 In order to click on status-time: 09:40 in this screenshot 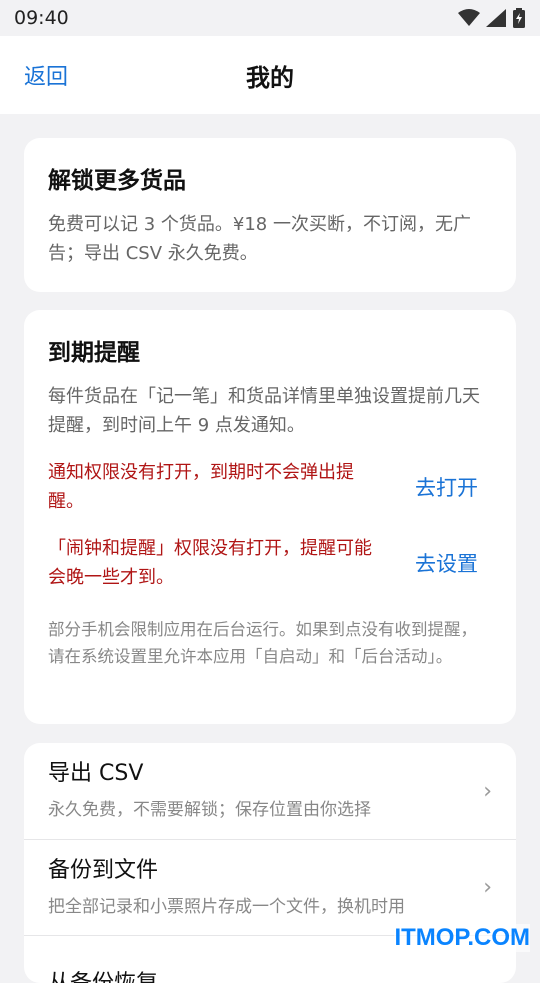, I will do `click(41, 18)`.